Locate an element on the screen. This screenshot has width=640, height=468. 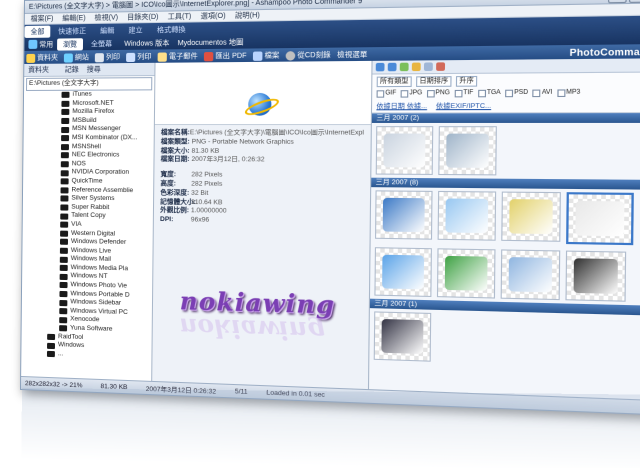
menu-options: 選項(O) is located at coordinates (212, 16).